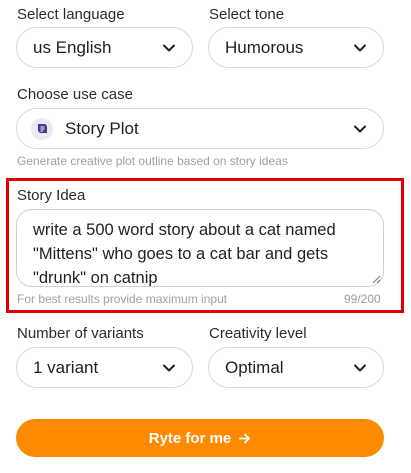 This screenshot has width=411, height=473. Describe the element at coordinates (122, 299) in the screenshot. I see `story-idea-helper: For best results provide maximum input` at that location.